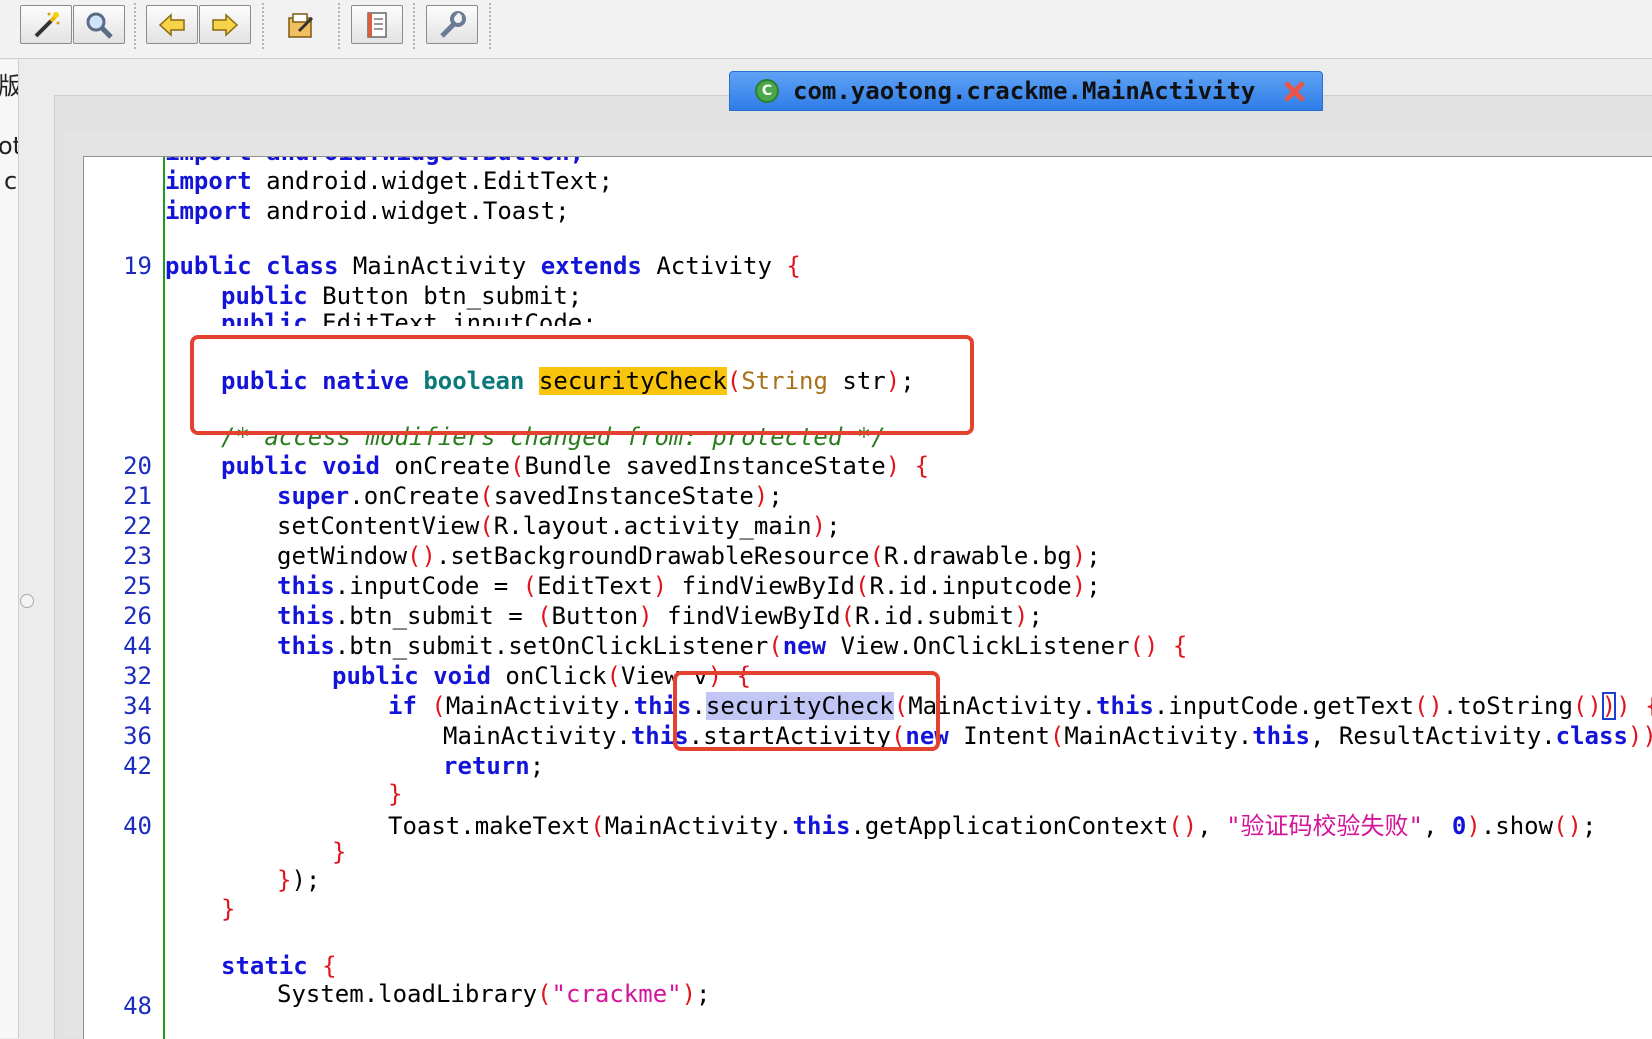 This screenshot has height=1039, width=1652. I want to click on edit-button, so click(301, 24).